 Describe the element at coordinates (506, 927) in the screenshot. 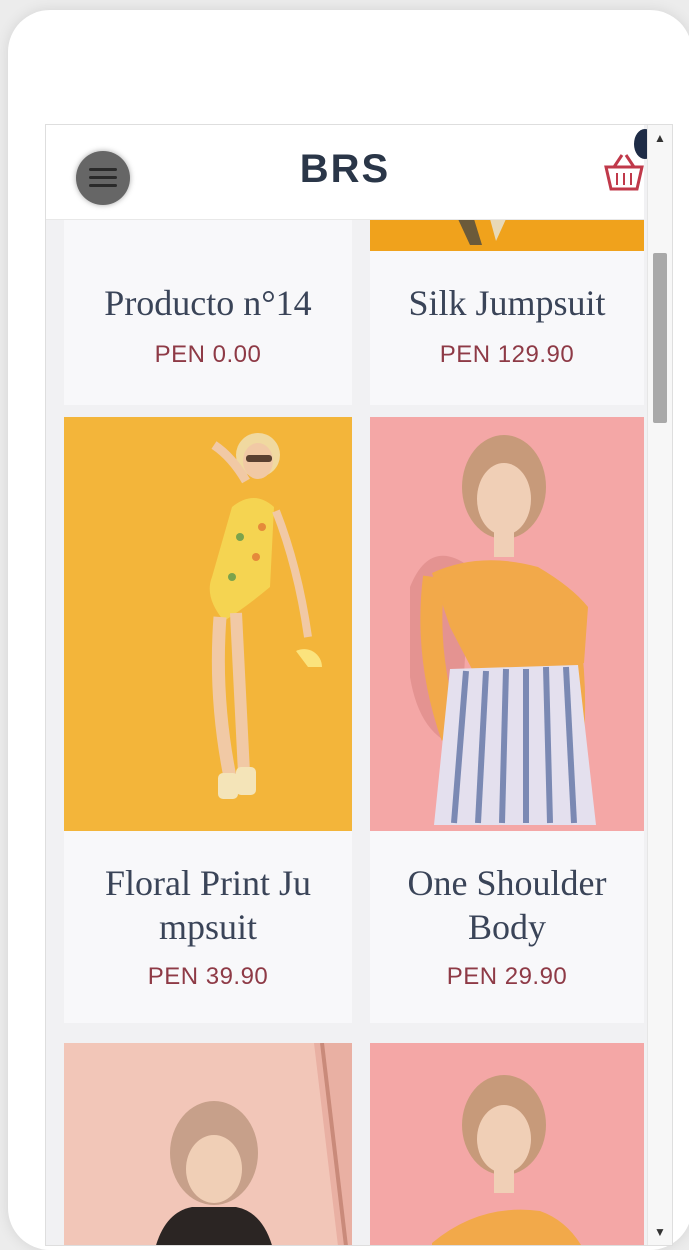

I see `product-name-line2: Body` at that location.